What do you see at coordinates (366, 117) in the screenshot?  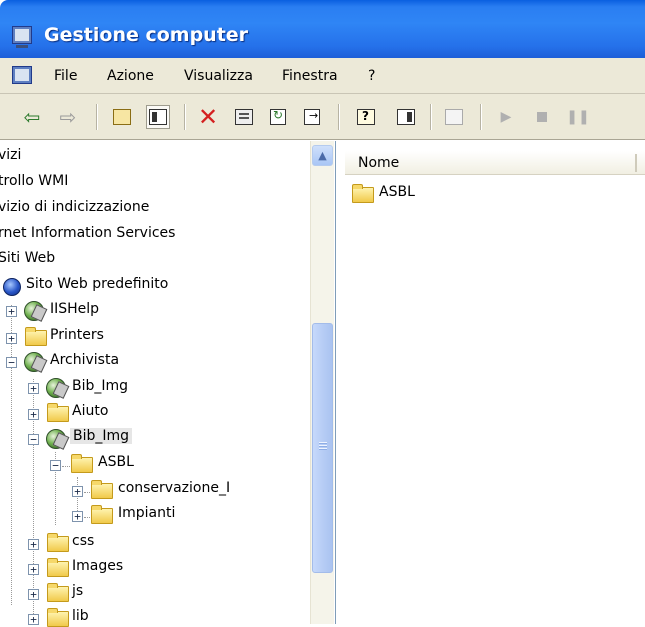 I see `help-icon: ?` at bounding box center [366, 117].